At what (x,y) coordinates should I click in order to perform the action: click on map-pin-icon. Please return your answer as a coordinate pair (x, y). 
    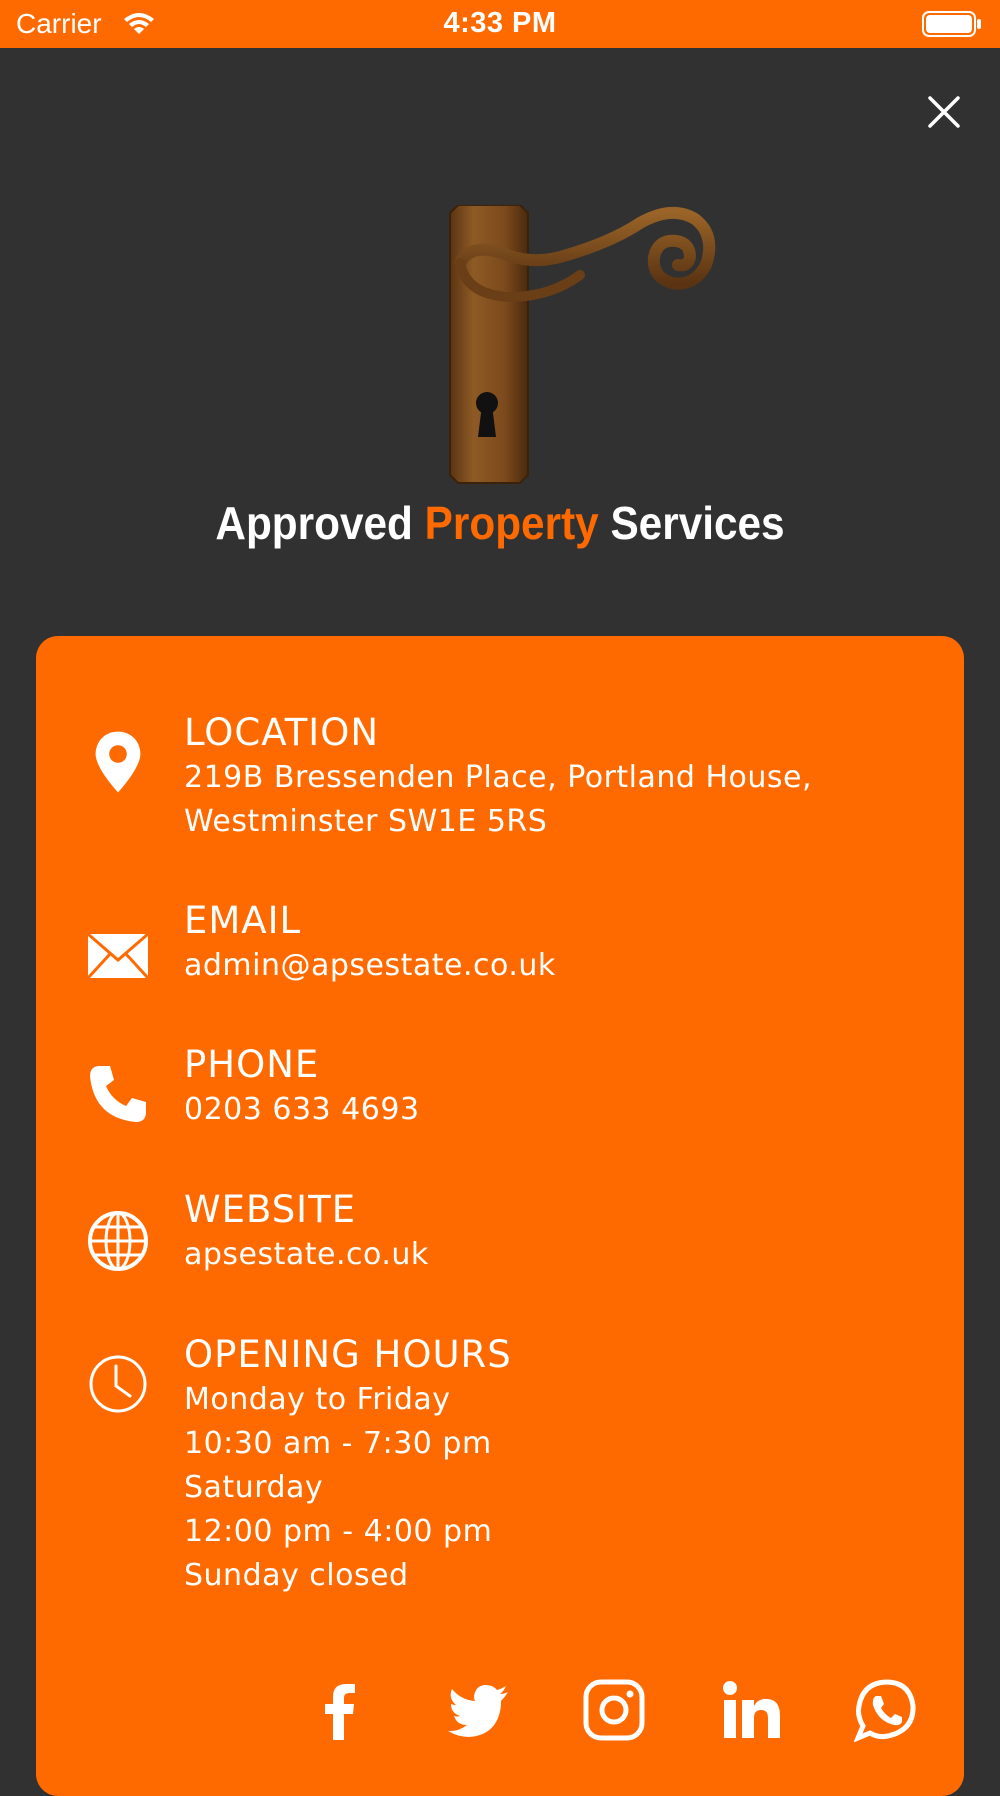
    Looking at the image, I should click on (118, 762).